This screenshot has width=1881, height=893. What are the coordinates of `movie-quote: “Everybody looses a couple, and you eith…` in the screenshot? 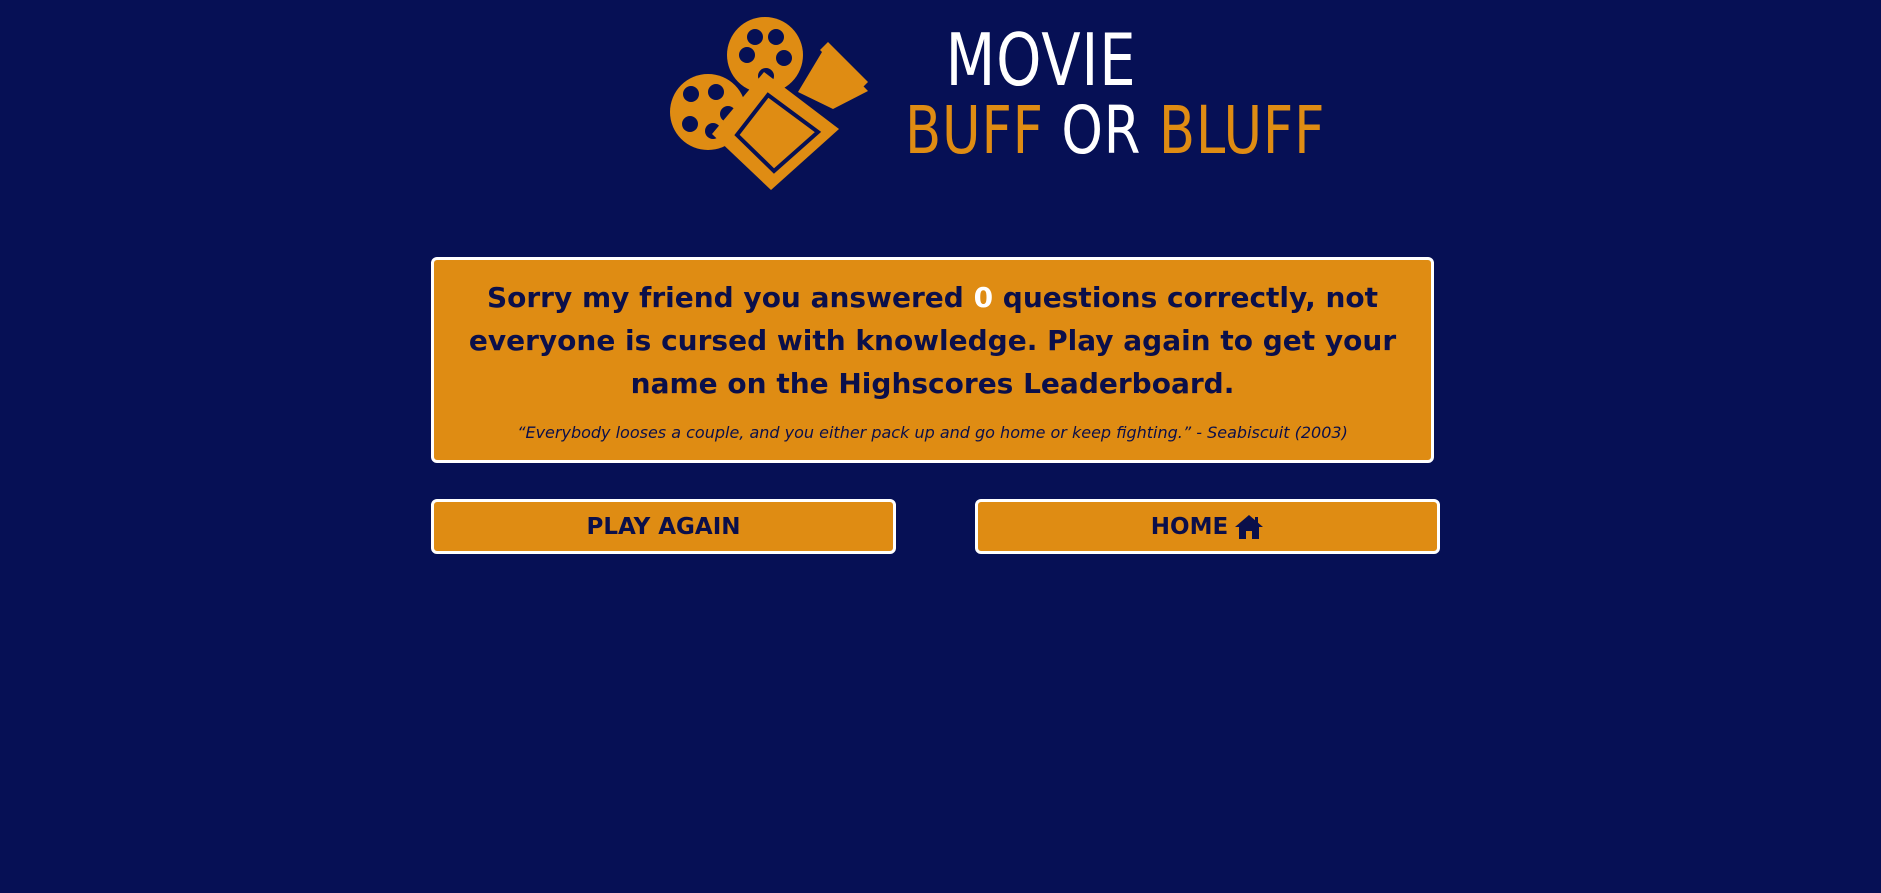 It's located at (932, 432).